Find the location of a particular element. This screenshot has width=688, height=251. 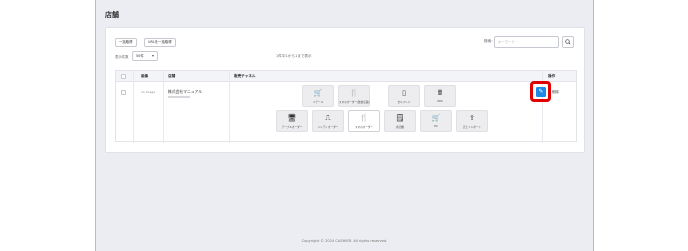

monitor-icon: 🖥 is located at coordinates (292, 118).